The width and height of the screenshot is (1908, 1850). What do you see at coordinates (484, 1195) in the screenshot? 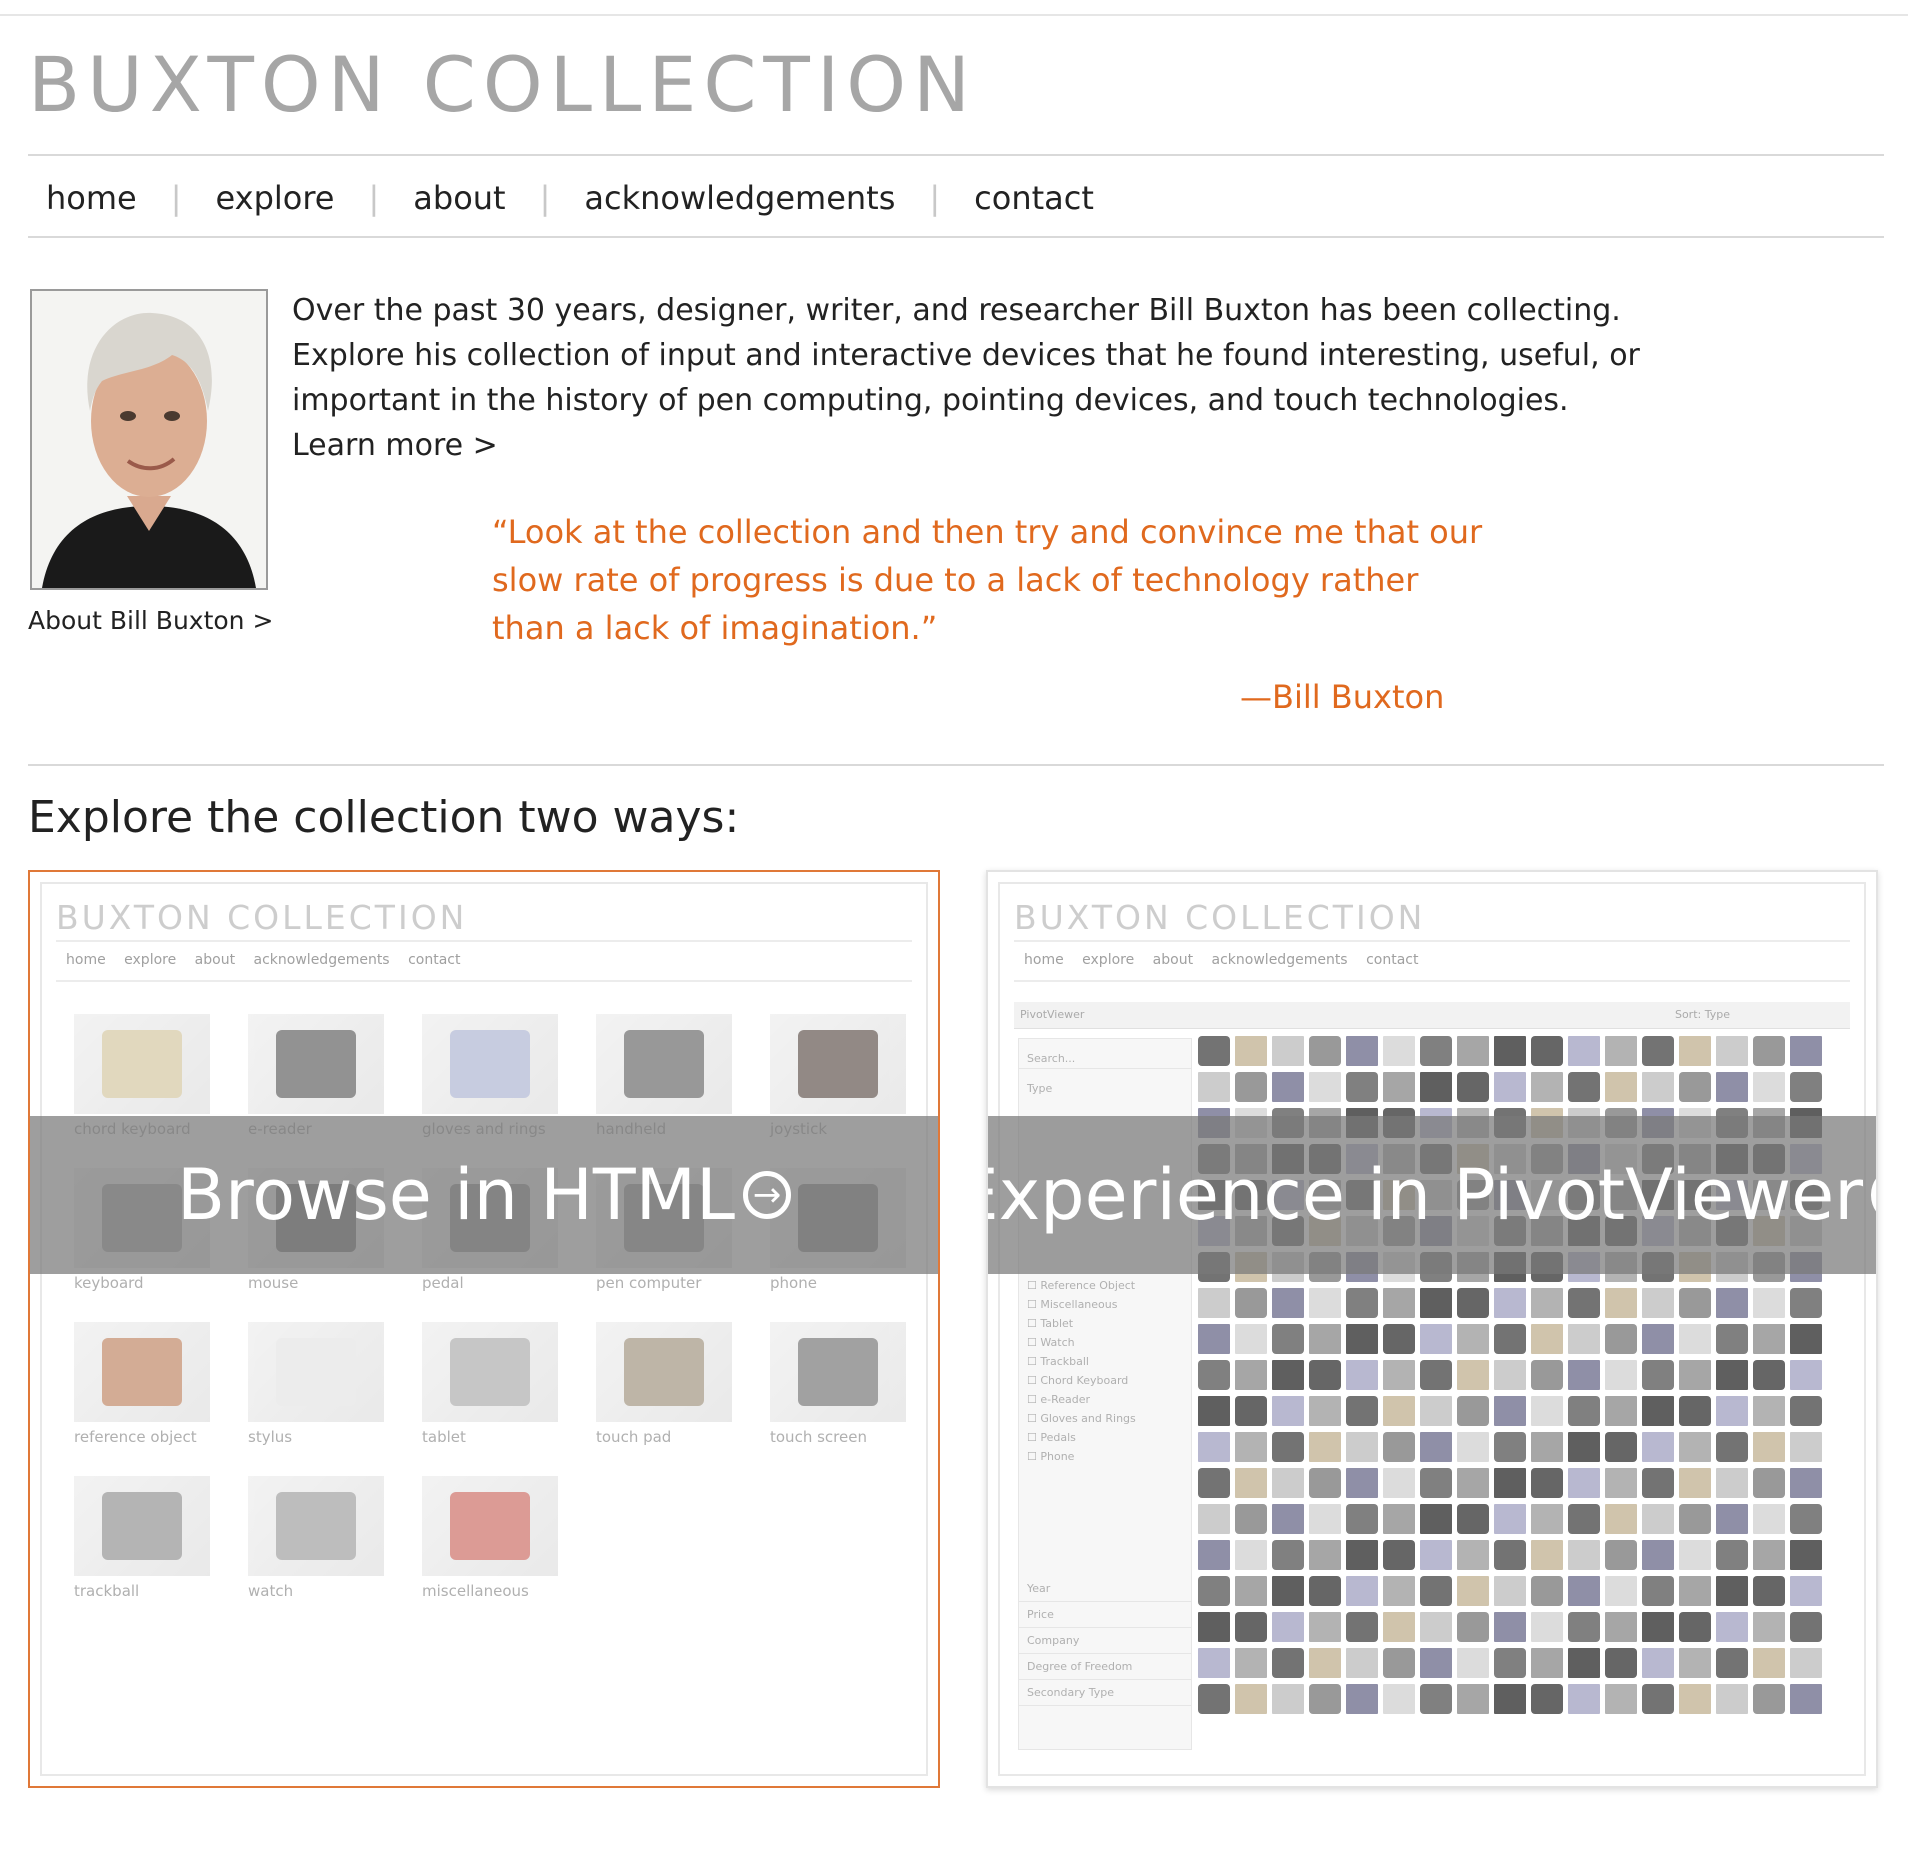
I see `browse-html-banner: Browse in HTML →` at bounding box center [484, 1195].